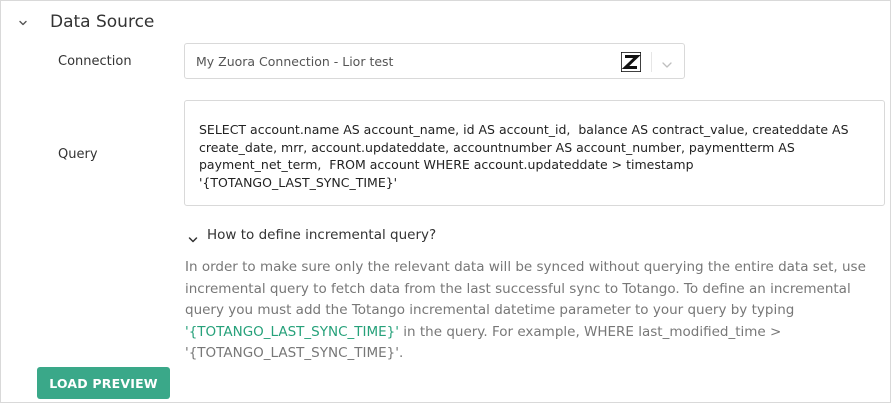  What do you see at coordinates (631, 62) in the screenshot?
I see `zuora-logo-icon` at bounding box center [631, 62].